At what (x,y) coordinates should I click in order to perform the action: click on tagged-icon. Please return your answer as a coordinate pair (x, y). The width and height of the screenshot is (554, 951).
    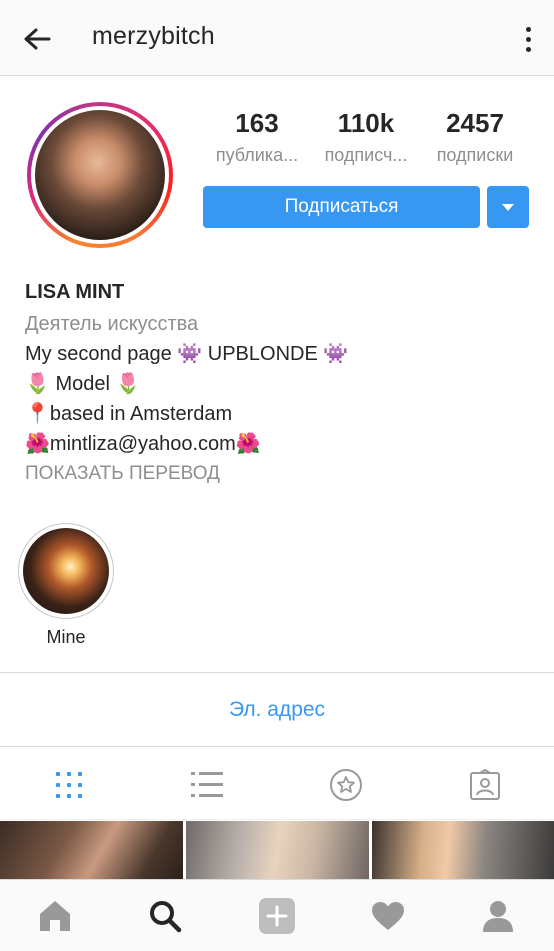
    Looking at the image, I should click on (485, 784).